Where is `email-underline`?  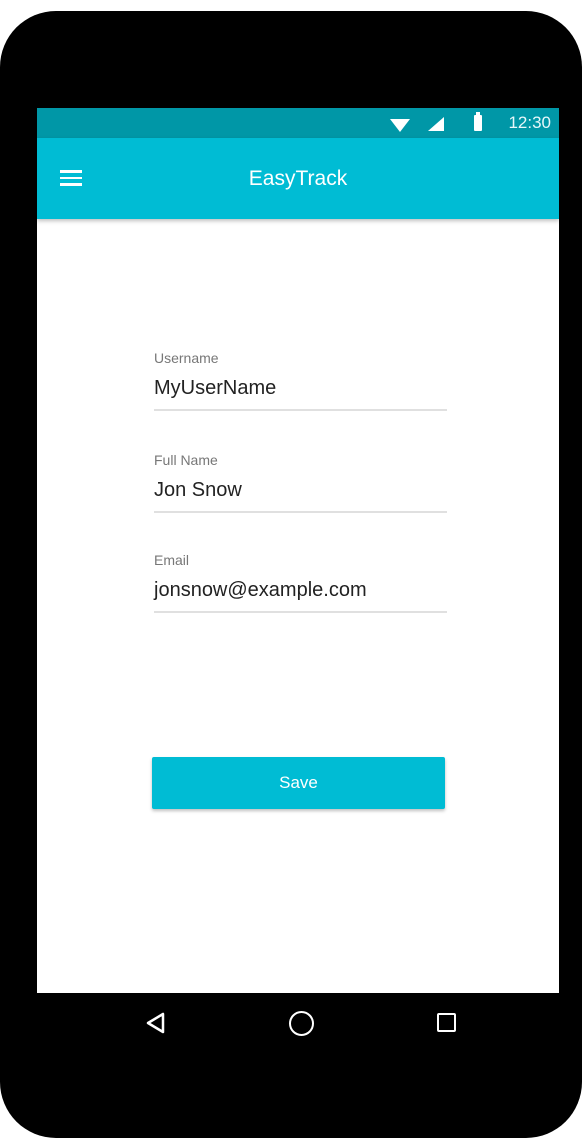
email-underline is located at coordinates (300, 612).